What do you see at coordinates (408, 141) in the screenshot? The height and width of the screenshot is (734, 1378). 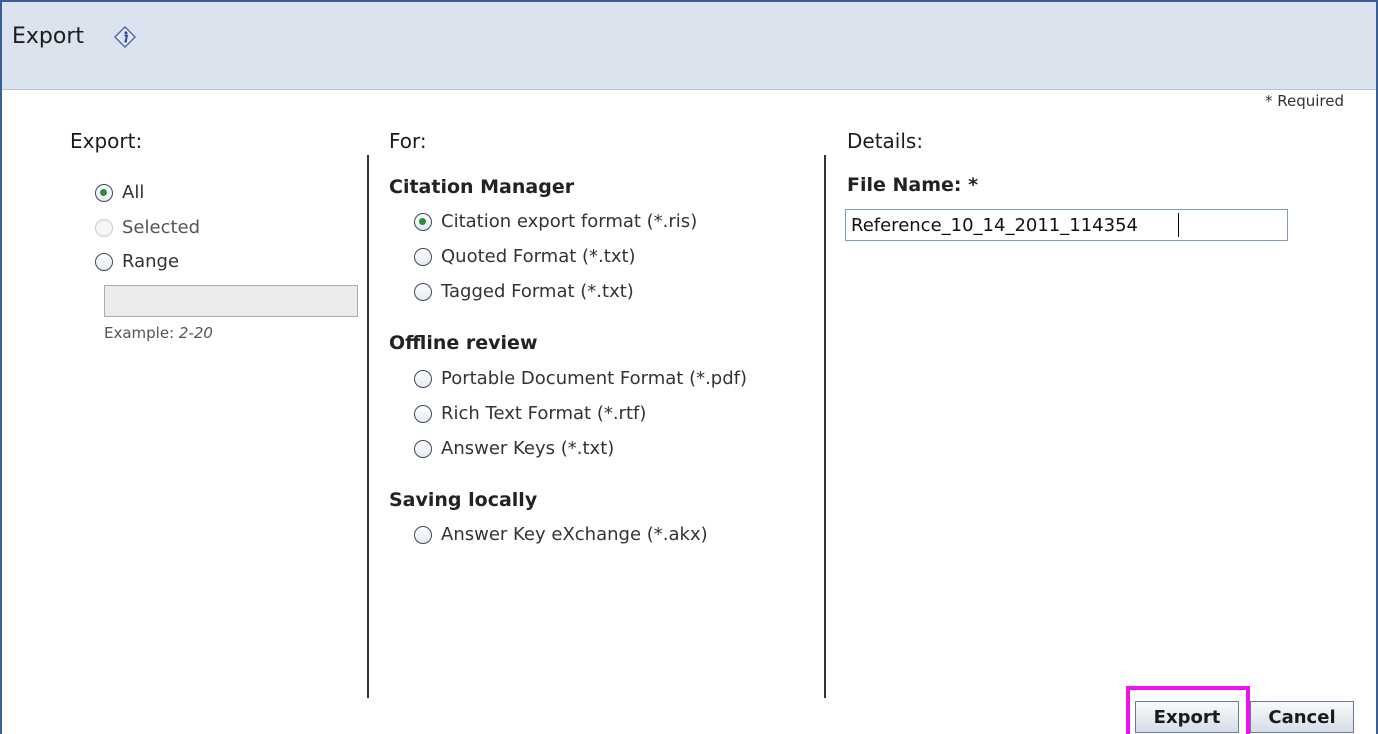 I see `for-heading: For:` at bounding box center [408, 141].